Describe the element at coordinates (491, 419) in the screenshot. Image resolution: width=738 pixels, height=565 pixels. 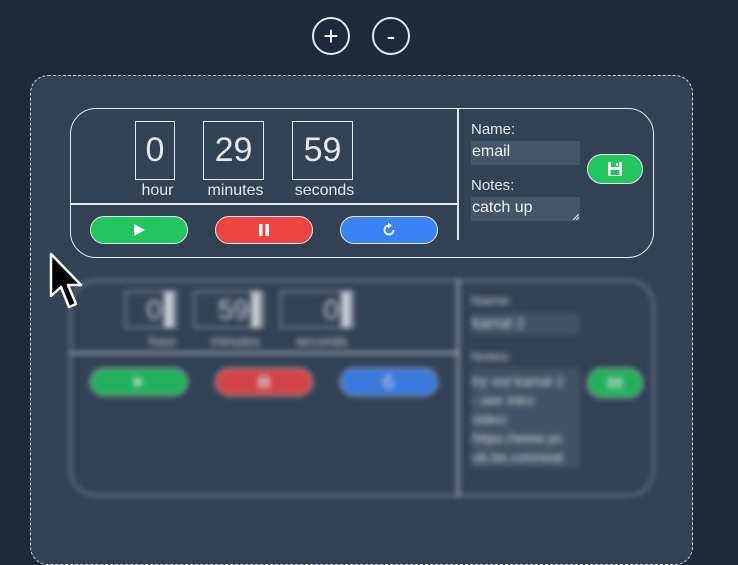
I see `notes-line: video:` at that location.